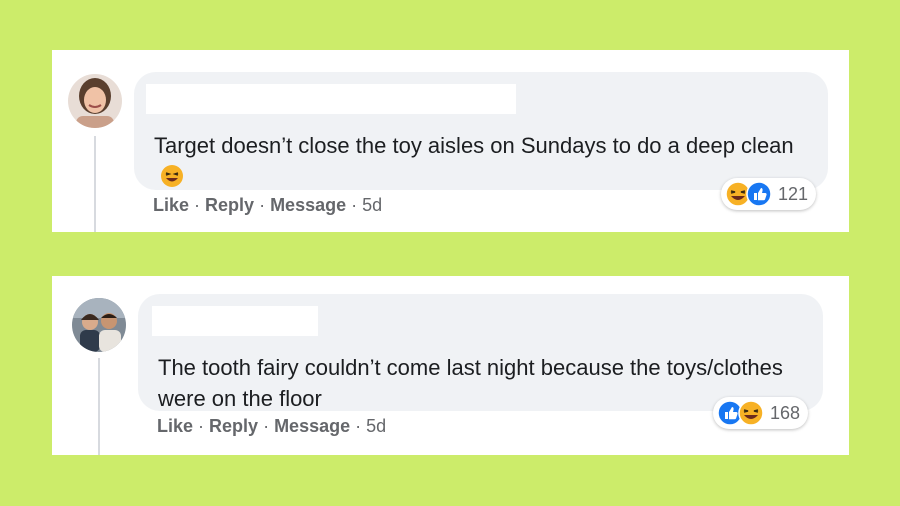  Describe the element at coordinates (172, 176) in the screenshot. I see `laughing-face-emoji-icon` at that location.